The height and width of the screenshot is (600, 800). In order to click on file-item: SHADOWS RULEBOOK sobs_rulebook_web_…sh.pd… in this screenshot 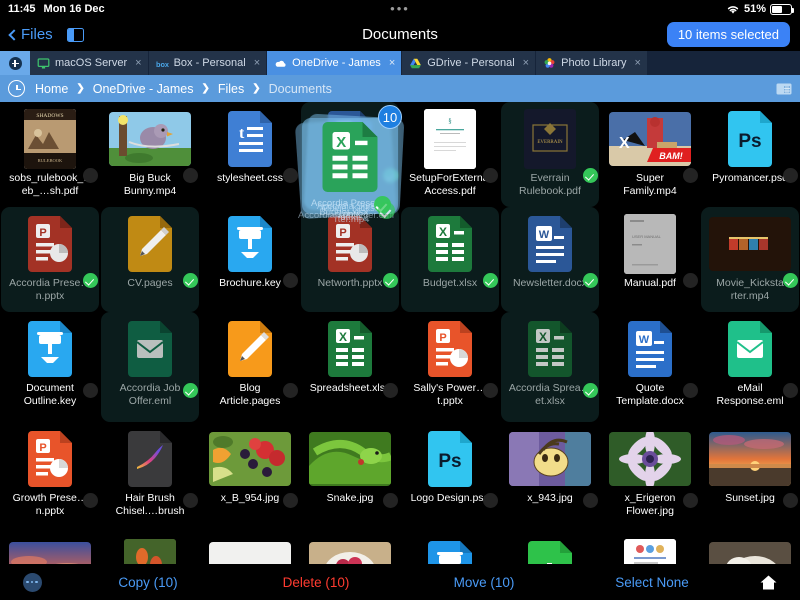, I will do `click(50, 154)`.